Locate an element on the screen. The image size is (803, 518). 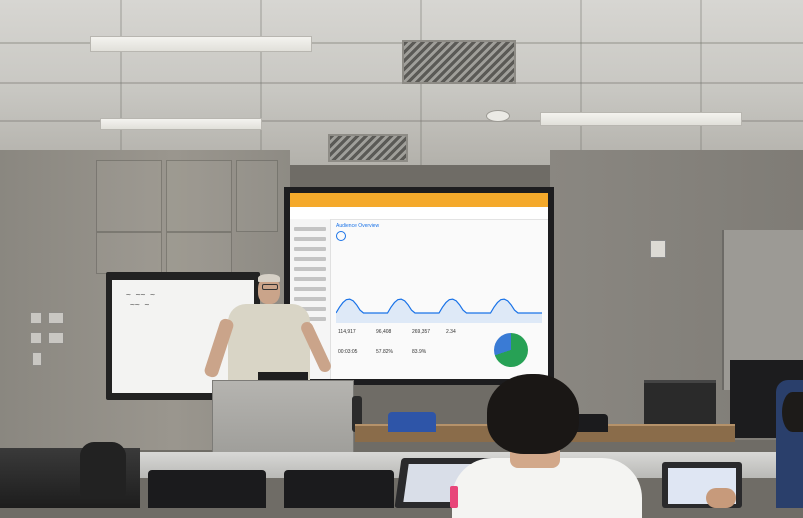
segment-circle-icon is located at coordinates (341, 236).